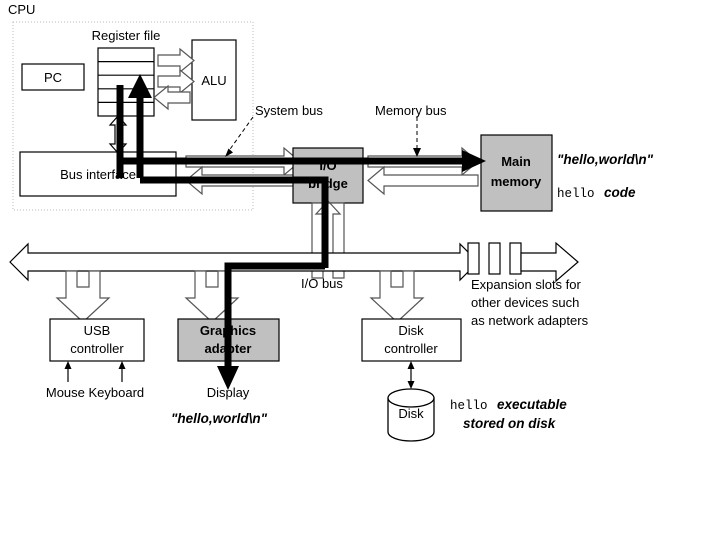 The height and width of the screenshot is (540, 720). I want to click on system-bus-label: System bus, so click(289, 110).